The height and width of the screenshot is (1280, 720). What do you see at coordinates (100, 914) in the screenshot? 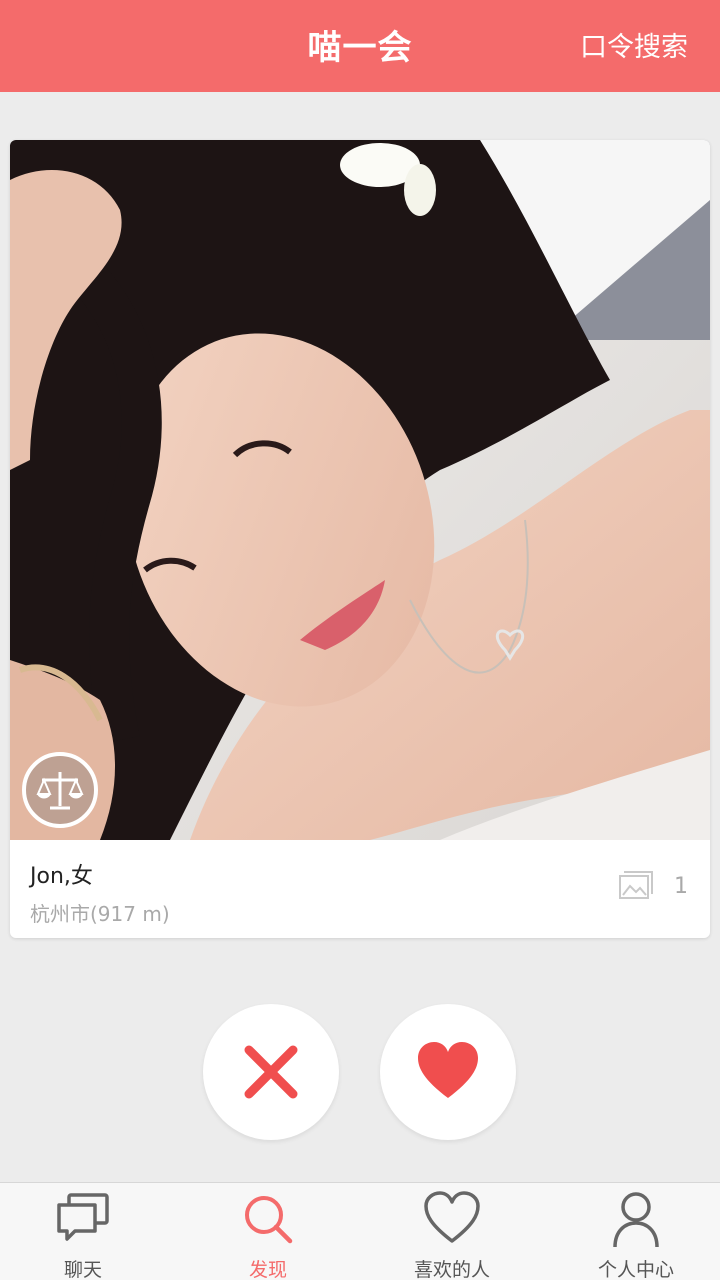
I see `profile-location: 杭州市(917 m)` at bounding box center [100, 914].